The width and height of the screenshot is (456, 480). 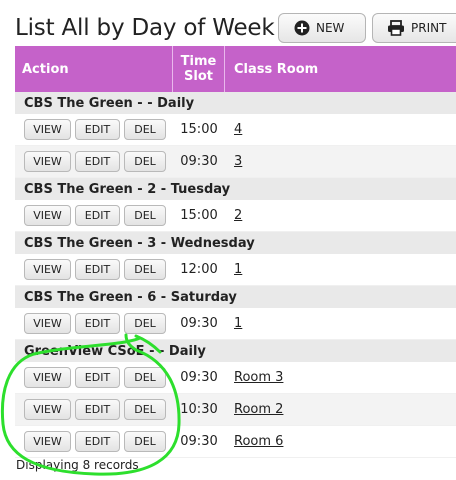 I want to click on group-header: CBS The Green - 6 - Saturday, so click(x=235, y=297).